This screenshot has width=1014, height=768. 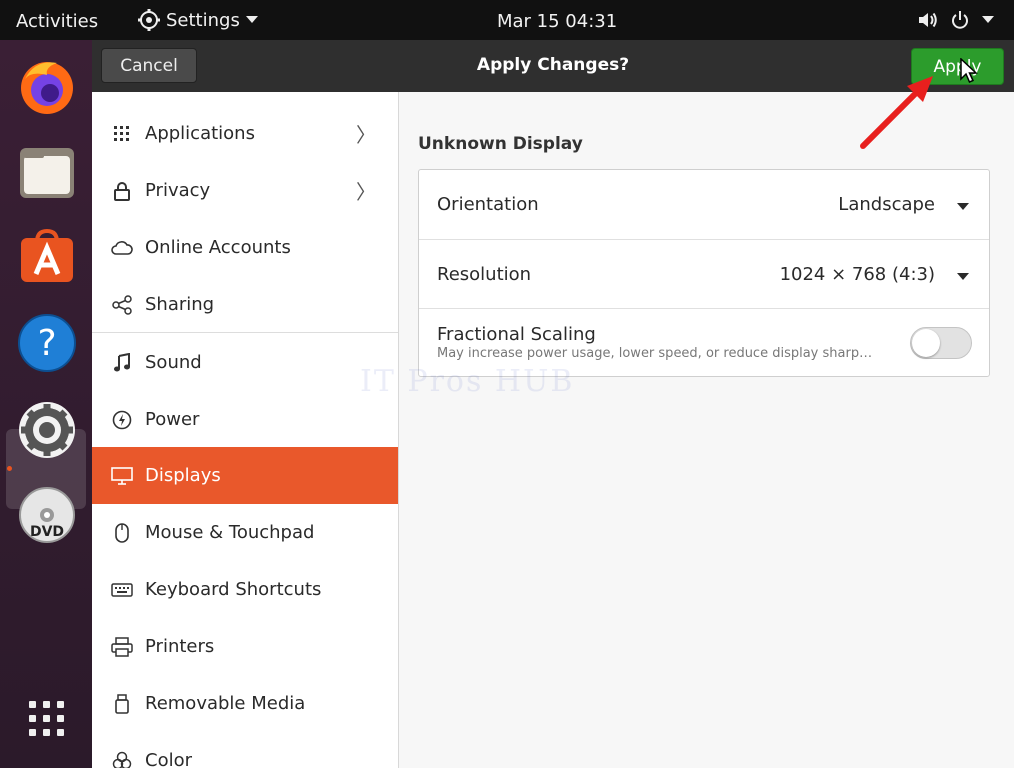 I want to click on lock-icon, so click(x=122, y=191).